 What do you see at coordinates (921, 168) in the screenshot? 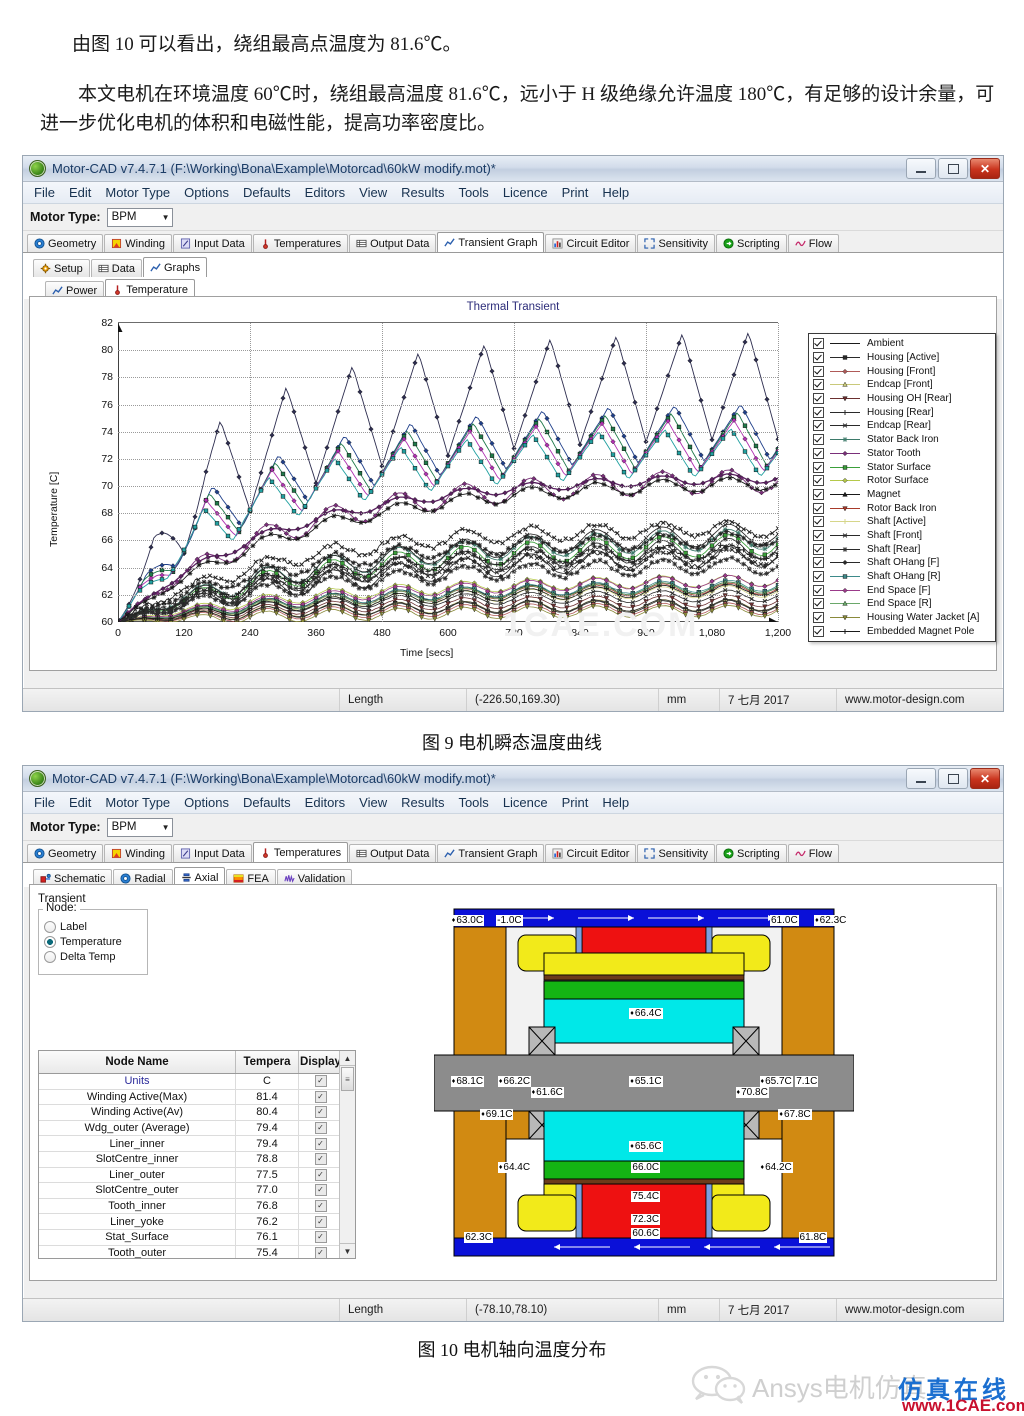
I see `minimize-button` at bounding box center [921, 168].